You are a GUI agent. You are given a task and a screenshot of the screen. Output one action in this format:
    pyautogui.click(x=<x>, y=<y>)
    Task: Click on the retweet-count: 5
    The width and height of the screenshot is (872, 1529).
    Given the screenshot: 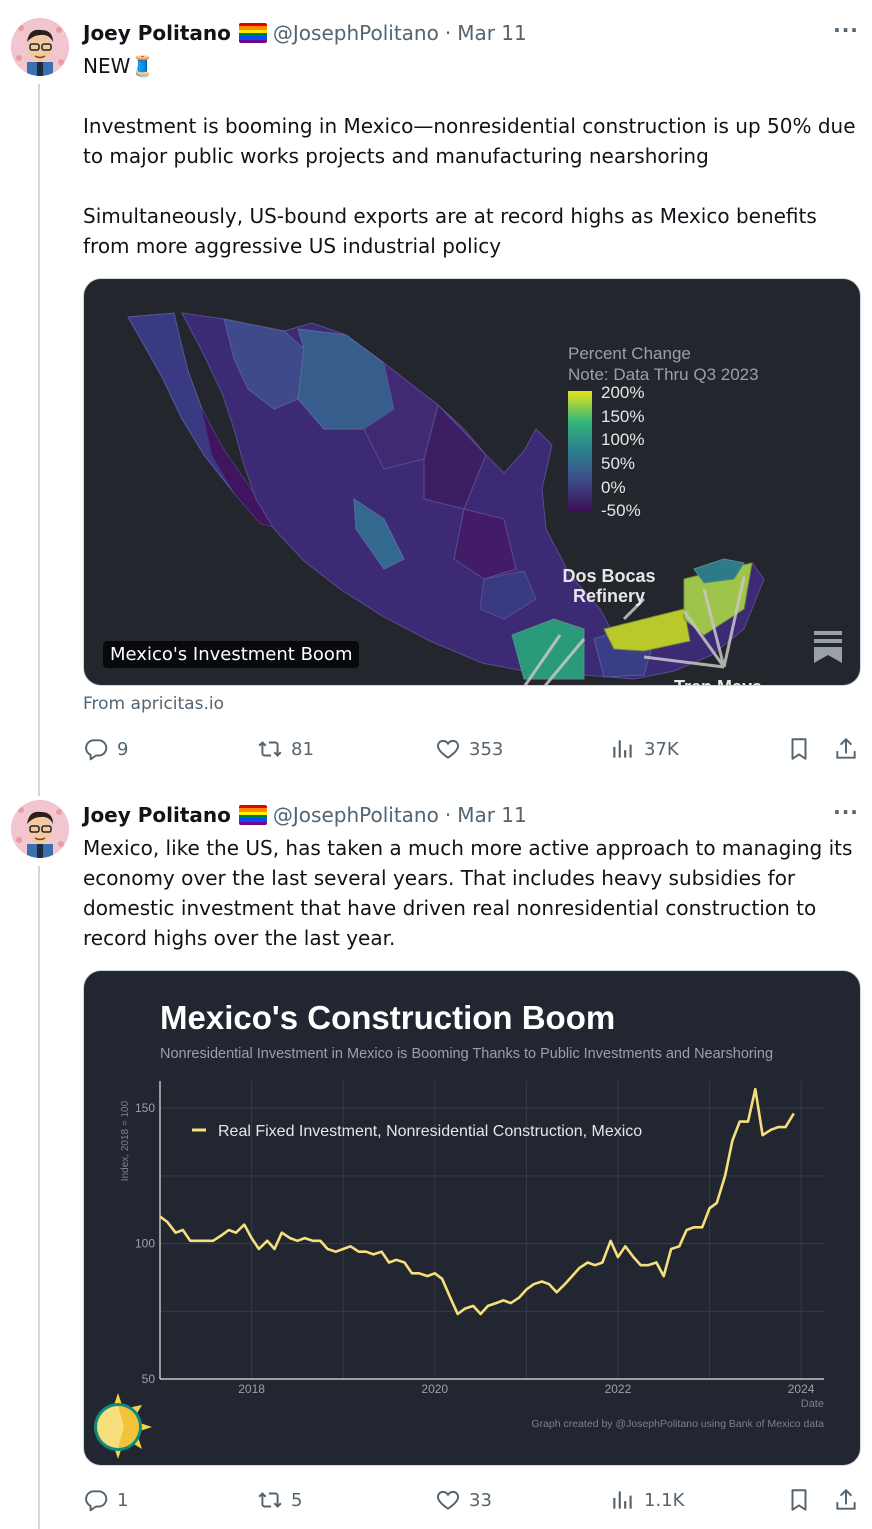 What is the action you would take?
    pyautogui.click(x=297, y=1500)
    